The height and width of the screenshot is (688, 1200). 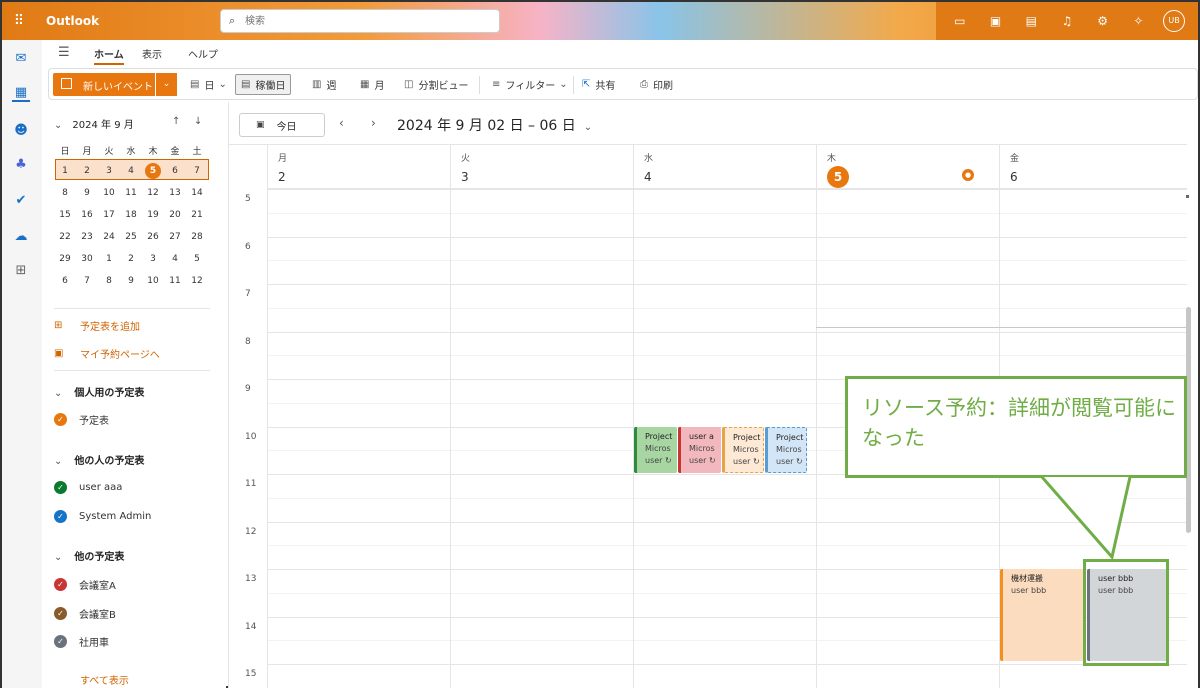 What do you see at coordinates (176, 121) in the screenshot?
I see `arrow-up-icon: ↑` at bounding box center [176, 121].